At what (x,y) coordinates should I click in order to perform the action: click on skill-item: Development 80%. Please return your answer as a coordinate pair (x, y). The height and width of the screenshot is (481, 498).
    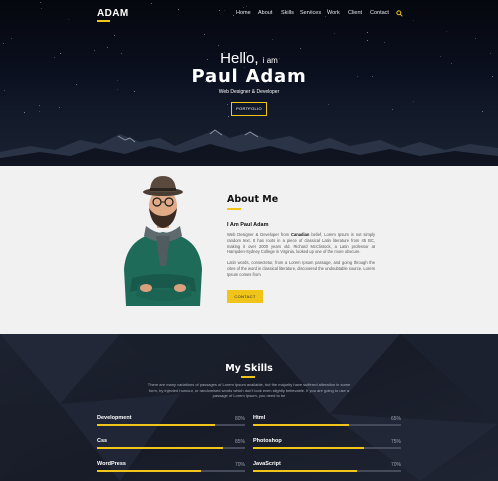
    Looking at the image, I should click on (171, 424).